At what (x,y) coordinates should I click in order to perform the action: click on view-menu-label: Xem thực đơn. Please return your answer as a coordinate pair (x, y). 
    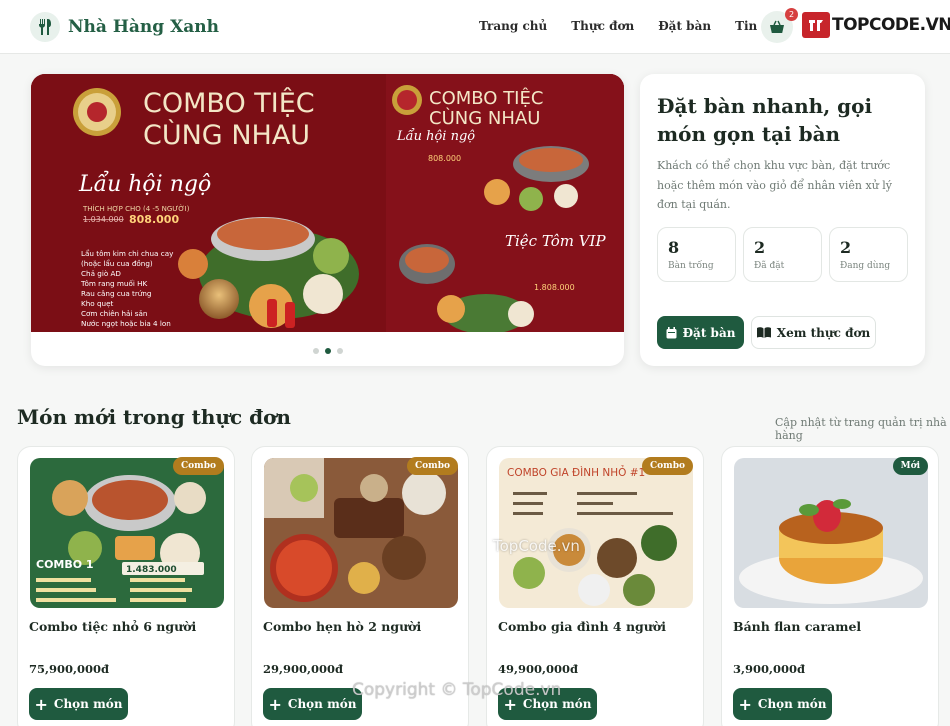
    Looking at the image, I should click on (823, 332).